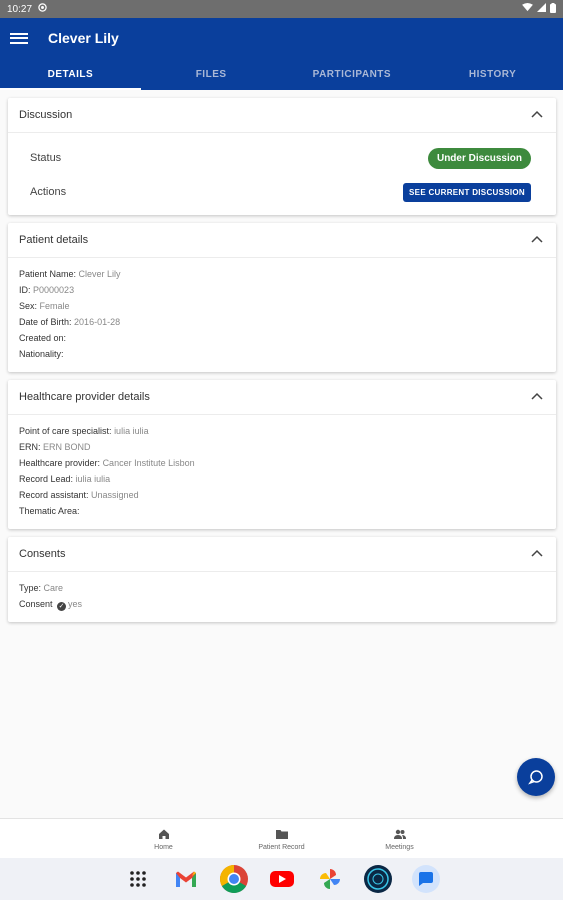 The width and height of the screenshot is (563, 900). I want to click on patient-details-header: Patient details, so click(282, 240).